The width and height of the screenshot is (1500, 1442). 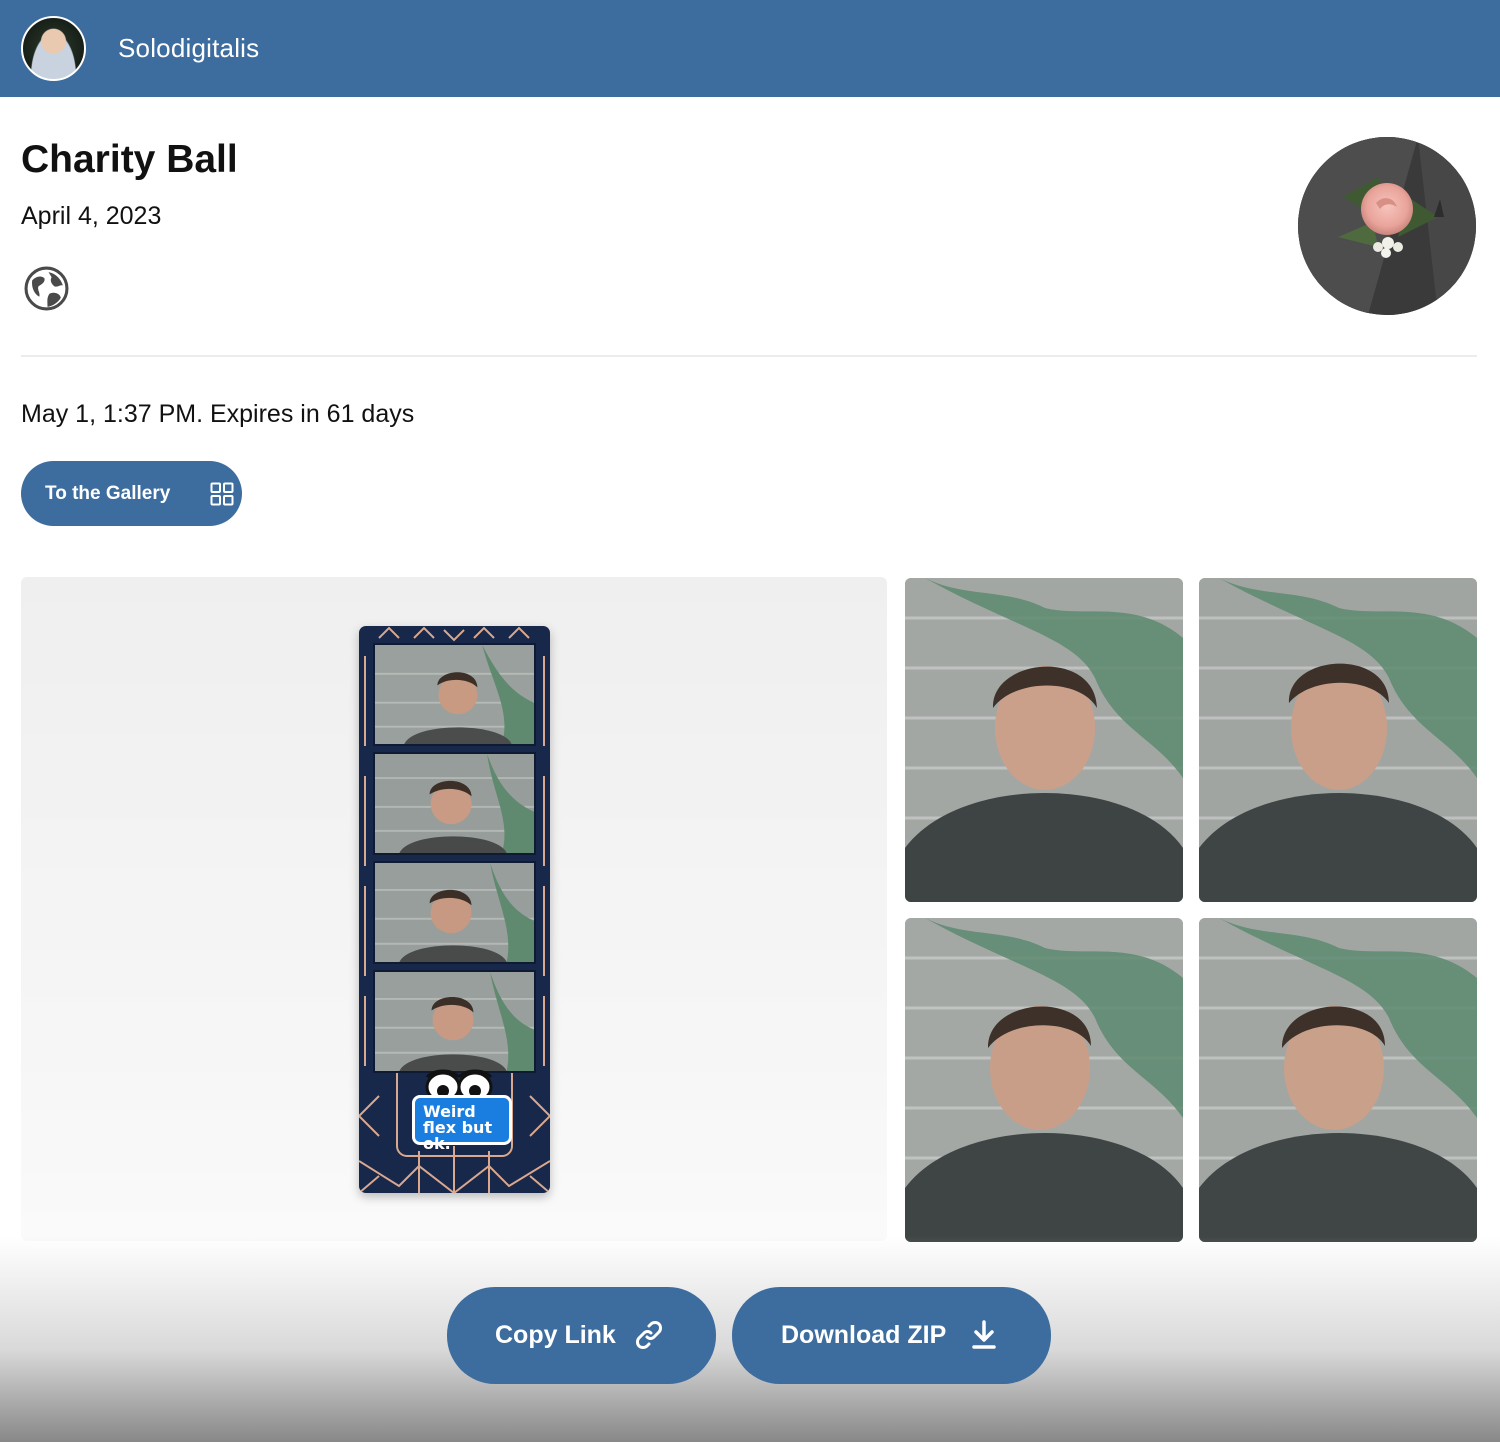 I want to click on event-cover-image, so click(x=1387, y=226).